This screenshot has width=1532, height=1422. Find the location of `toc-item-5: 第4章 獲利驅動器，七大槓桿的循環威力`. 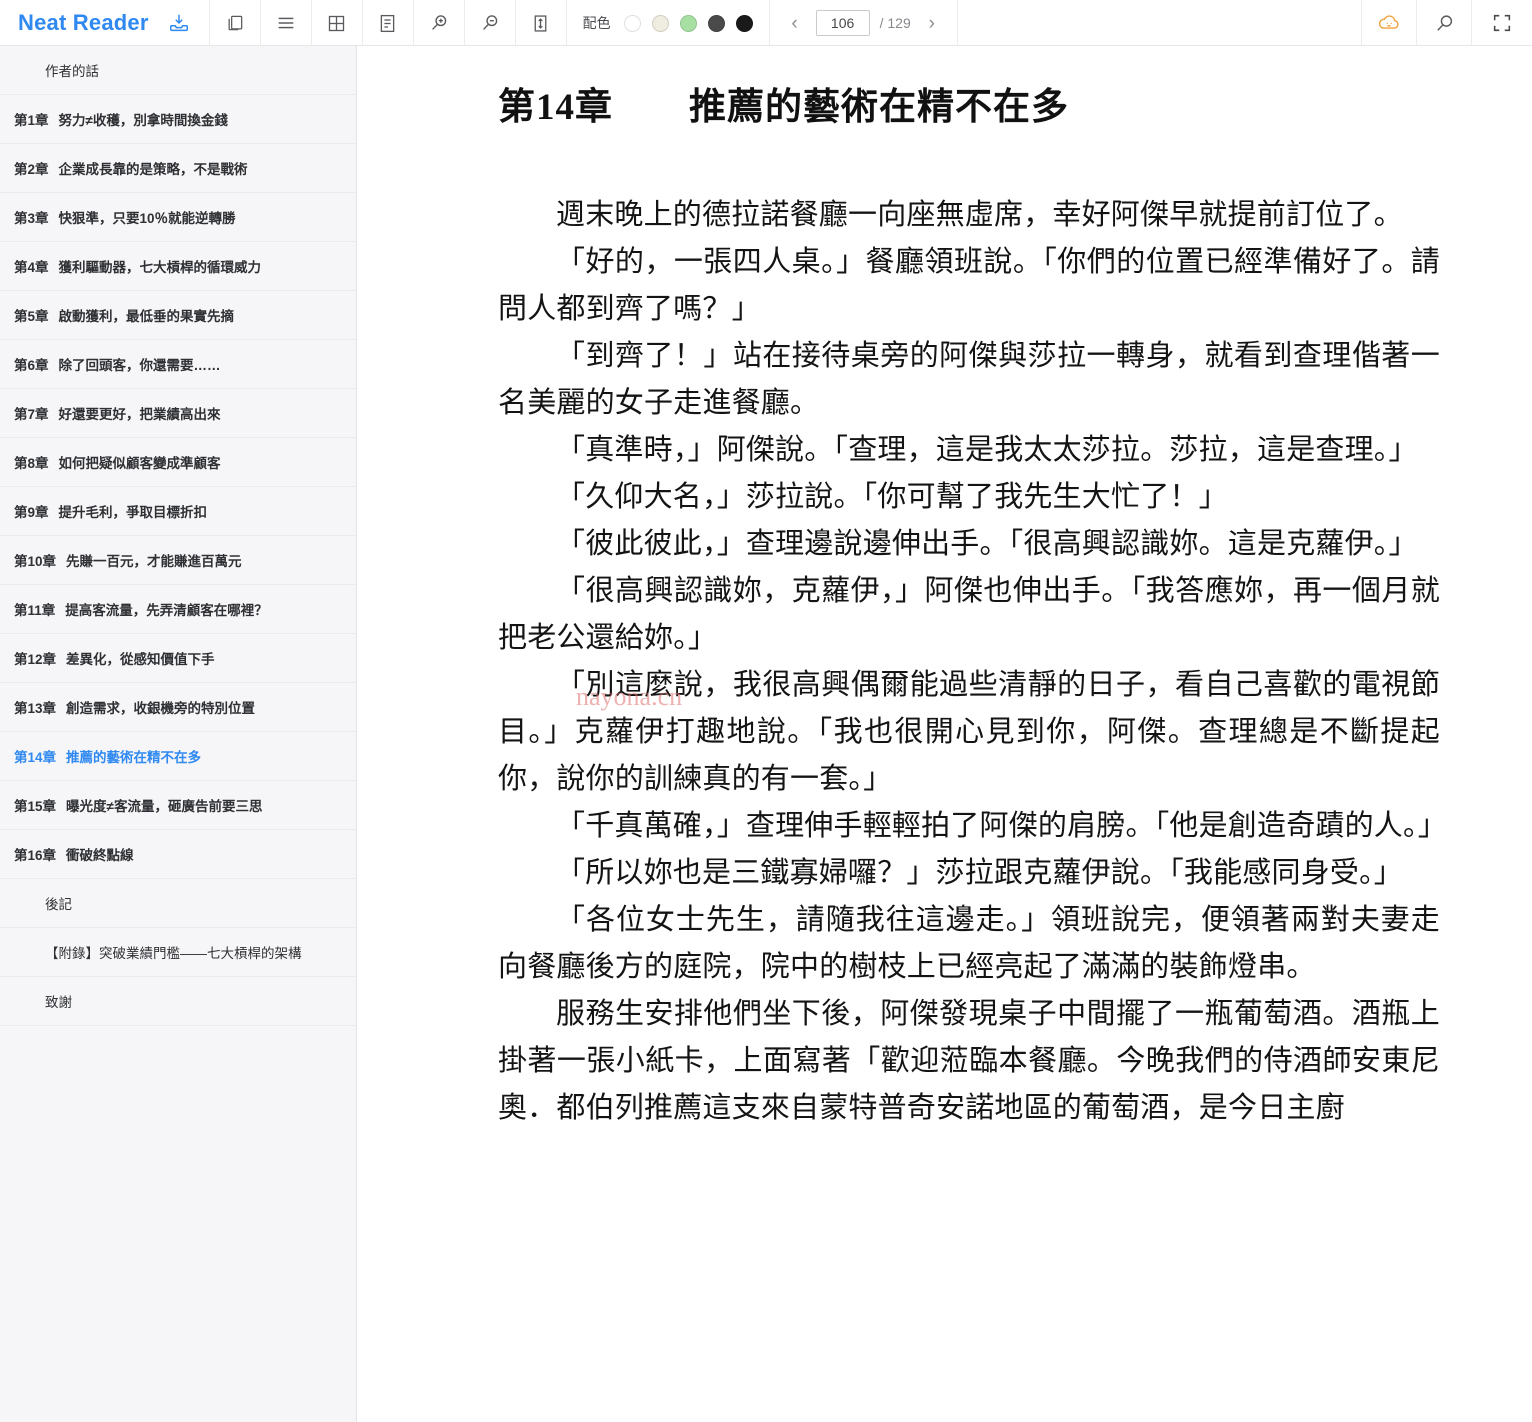

toc-item-5: 第4章 獲利驅動器，七大槓桿的循環威力 is located at coordinates (178, 266).